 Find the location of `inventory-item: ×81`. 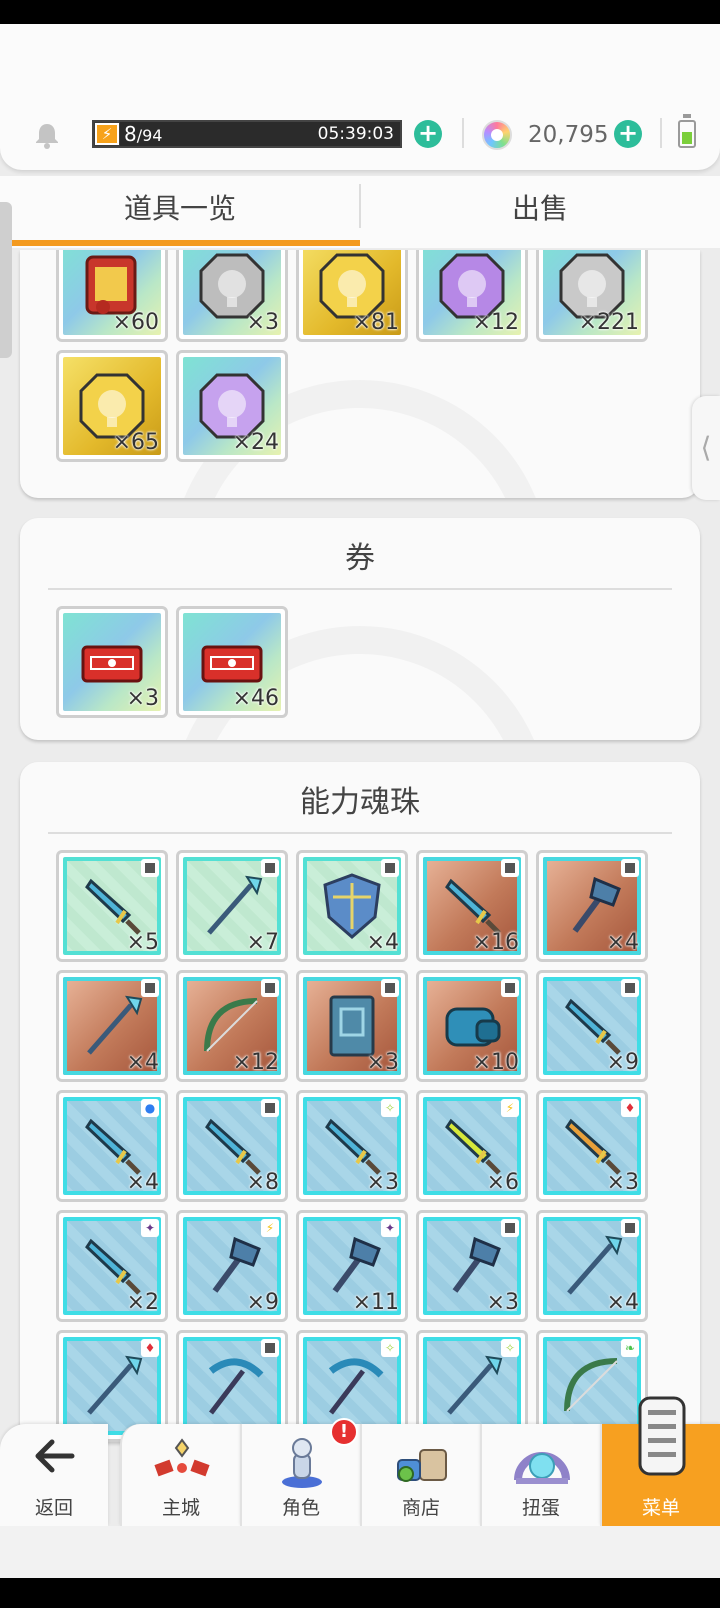

inventory-item: ×81 is located at coordinates (352, 296).